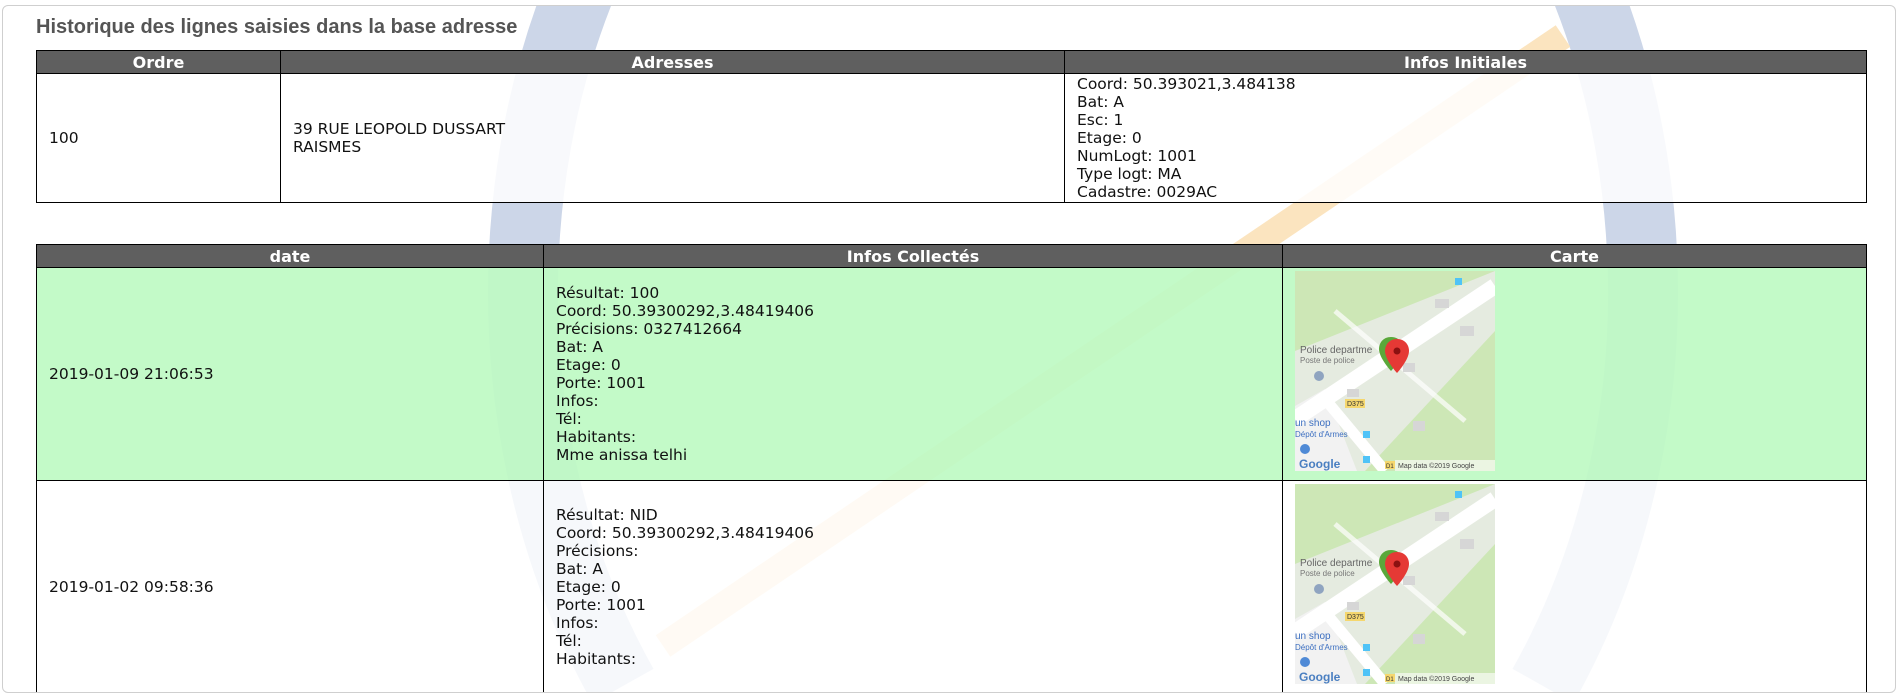 The width and height of the screenshot is (1898, 696). What do you see at coordinates (672, 62) in the screenshot?
I see `column-header-adresses: Adresses` at bounding box center [672, 62].